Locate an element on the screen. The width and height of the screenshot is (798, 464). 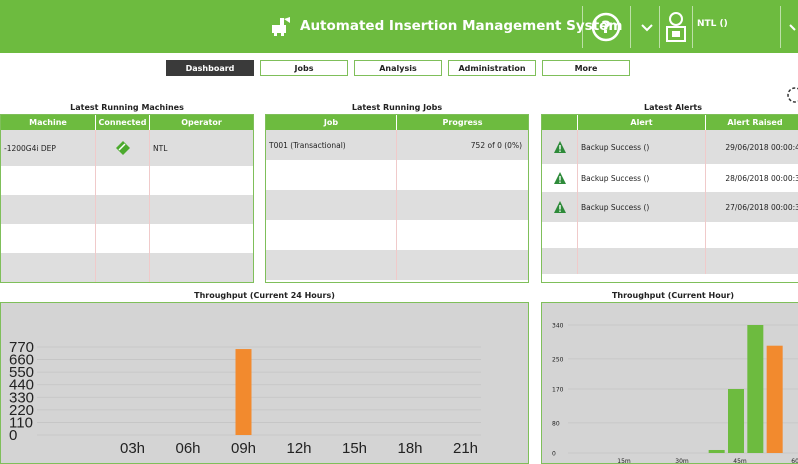
table-row: -1200G4i DEP NTL is located at coordinates (127, 148).